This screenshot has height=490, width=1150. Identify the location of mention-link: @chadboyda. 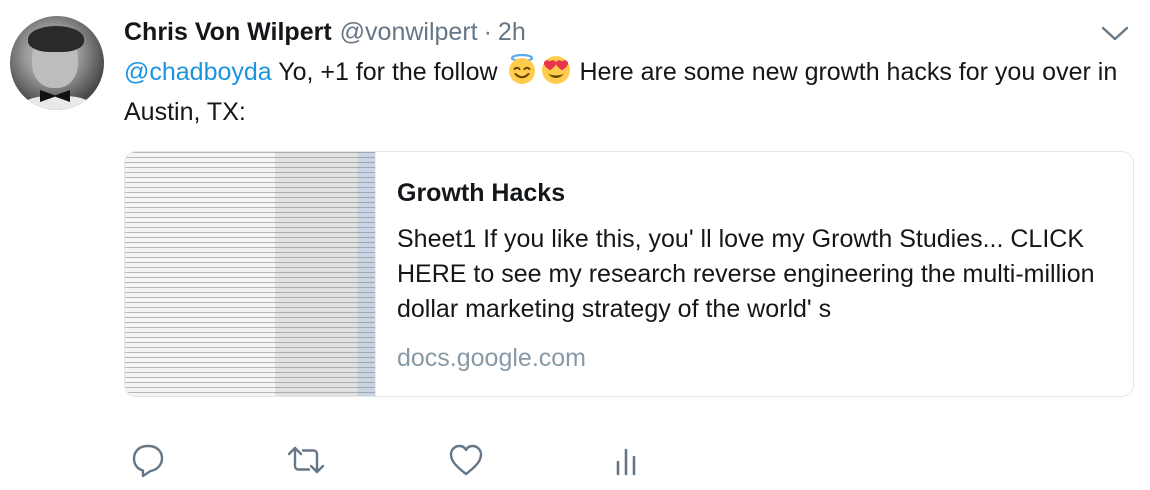
(198, 72).